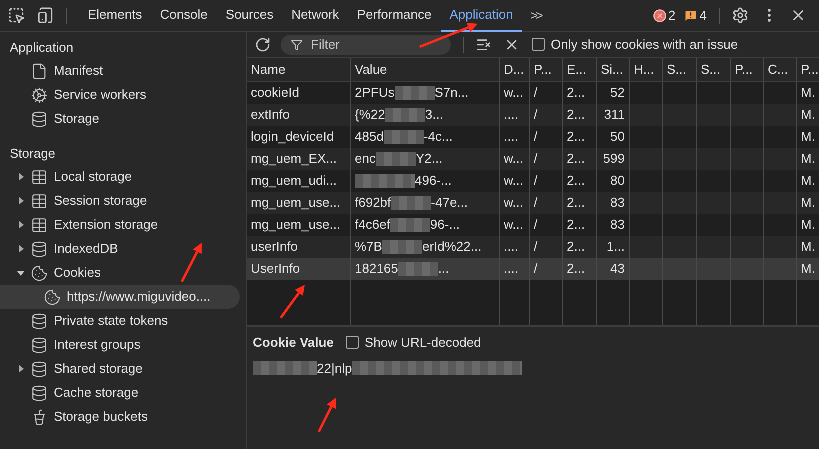 Image resolution: width=819 pixels, height=449 pixels. Describe the element at coordinates (21, 273) in the screenshot. I see `expanded-arrow-icon` at that location.